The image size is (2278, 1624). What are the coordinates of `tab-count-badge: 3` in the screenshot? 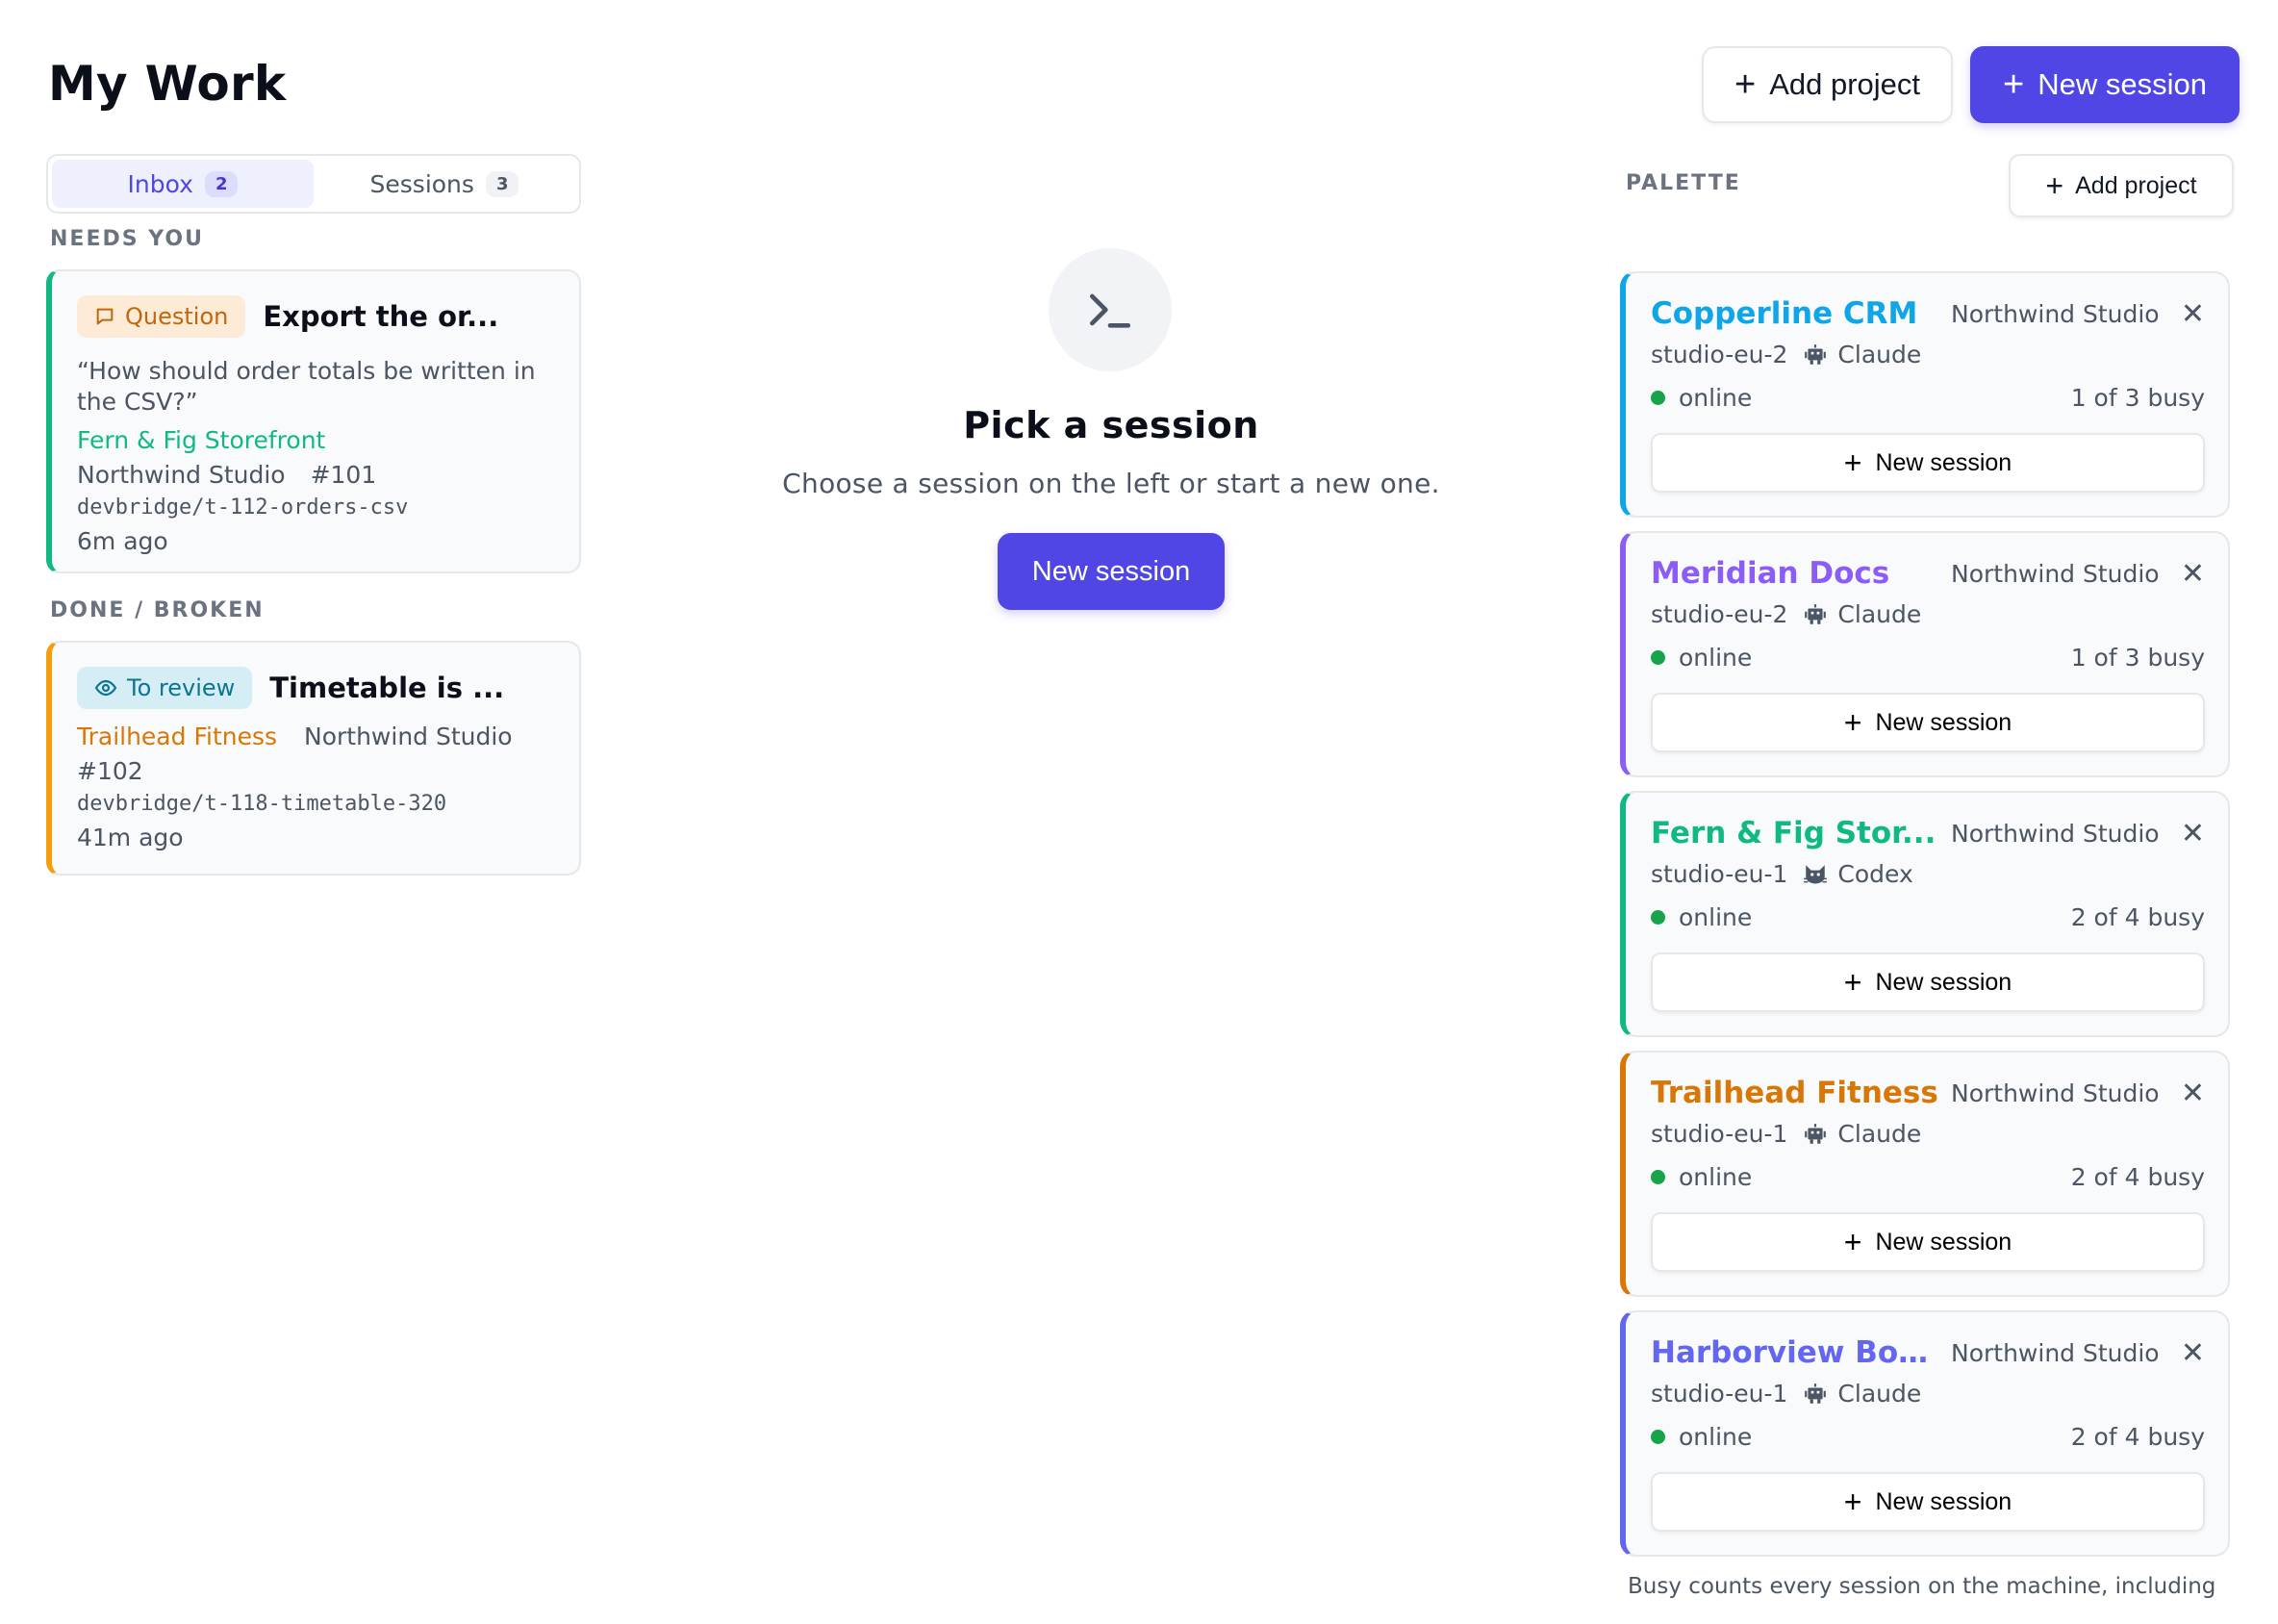 It's located at (502, 183).